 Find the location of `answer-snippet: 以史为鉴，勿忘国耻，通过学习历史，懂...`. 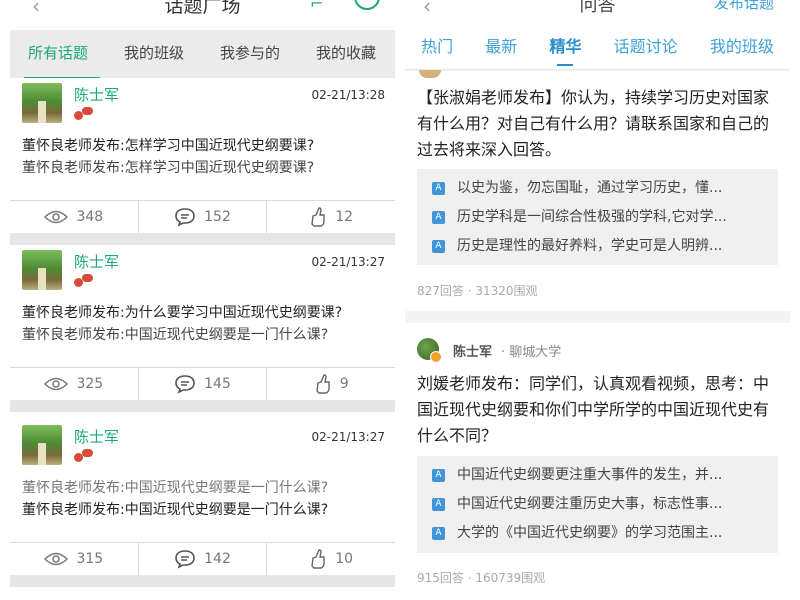

answer-snippet: 以史为鉴，勿忘国耻，通过学习历史，懂... is located at coordinates (590, 188).